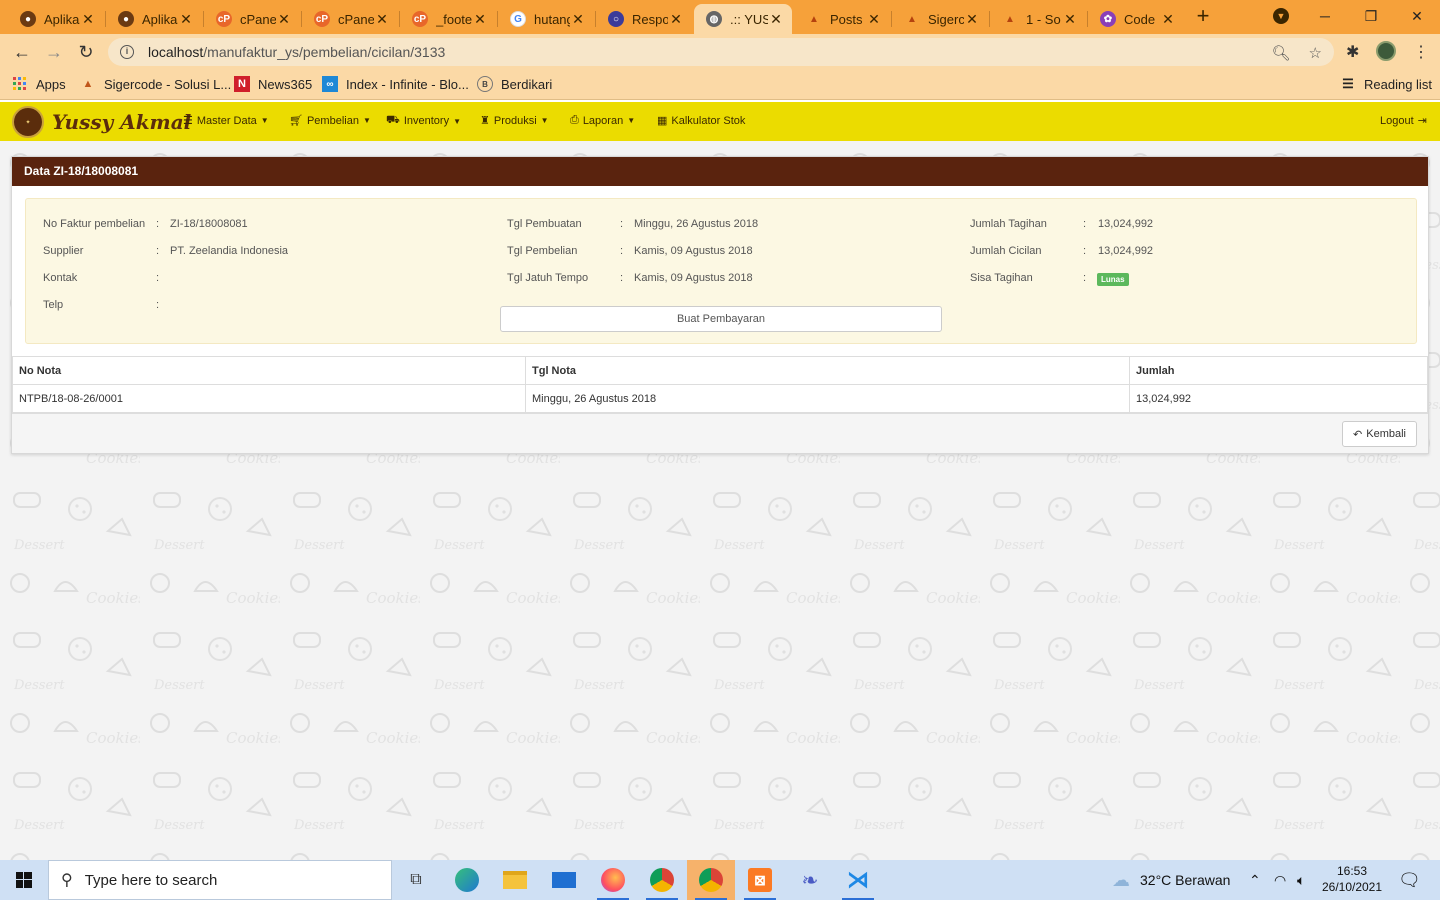 This screenshot has width=1440, height=900. I want to click on taskbar-edge, so click(467, 880).